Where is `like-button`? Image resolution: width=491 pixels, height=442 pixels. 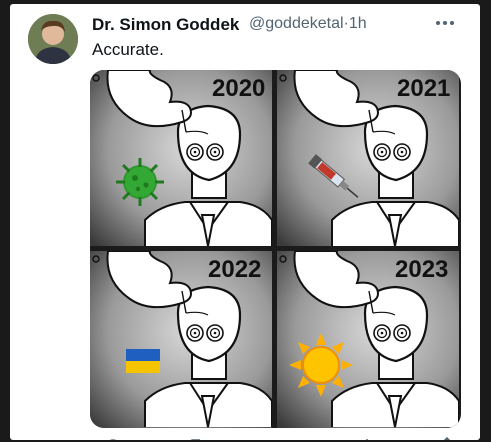
like-button is located at coordinates (281, 436).